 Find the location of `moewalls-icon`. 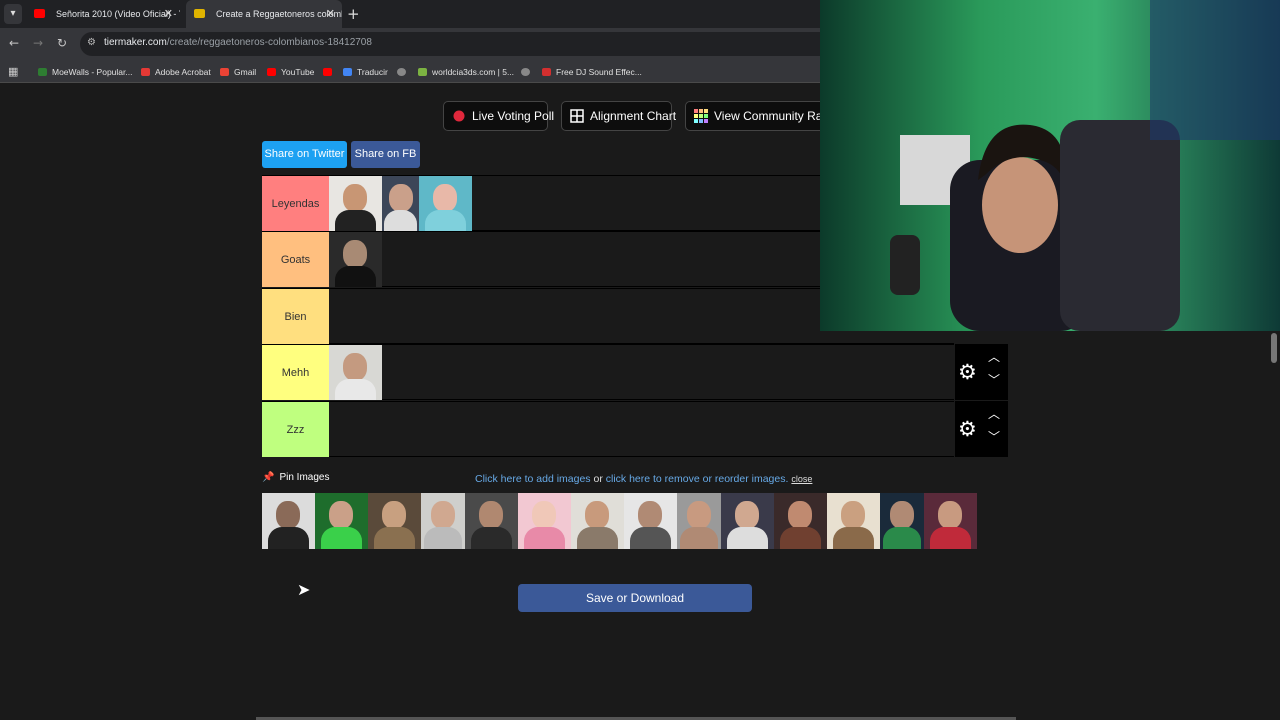

moewalls-icon is located at coordinates (42, 72).